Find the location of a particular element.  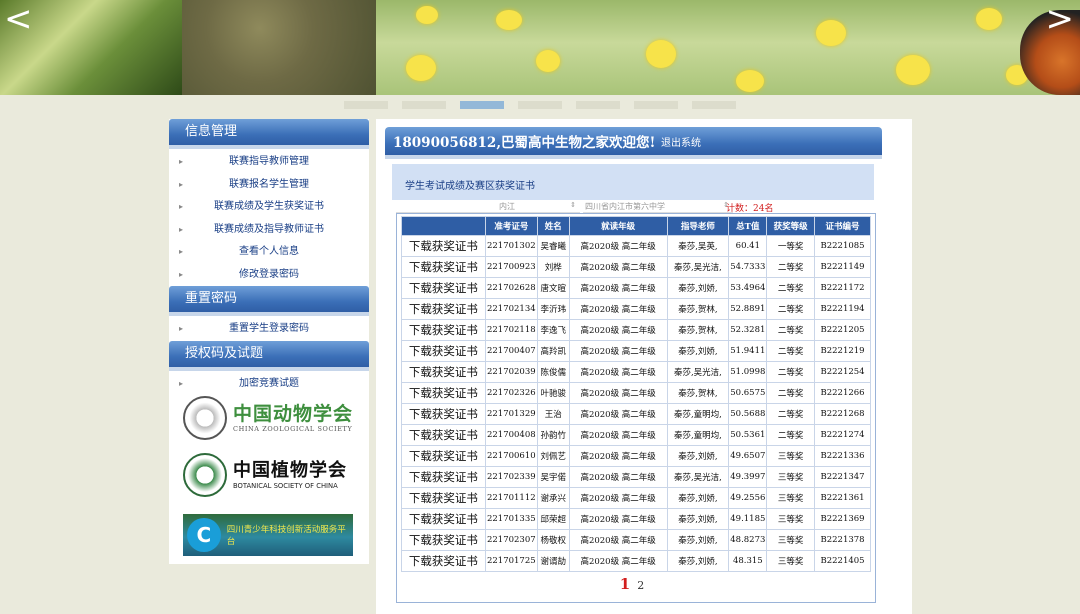

teacher-cell: 秦莎,吴光洁, is located at coordinates (698, 372).